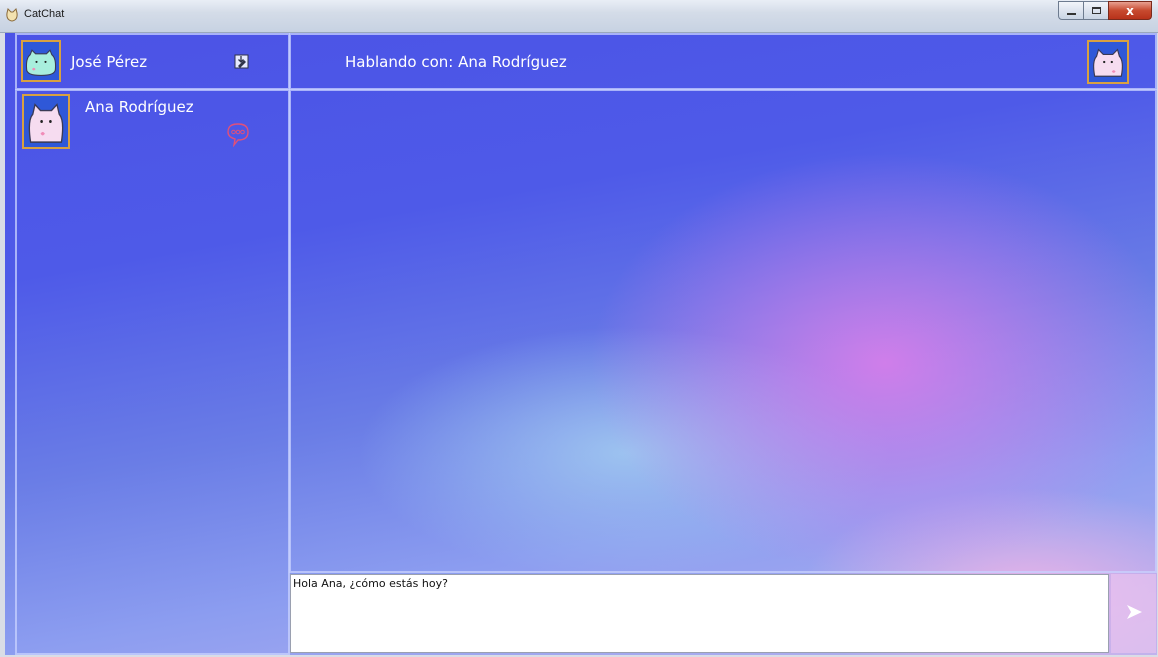 The image size is (1158, 657). What do you see at coordinates (579, 16) in the screenshot?
I see `window-titlebar: CatChat x` at bounding box center [579, 16].